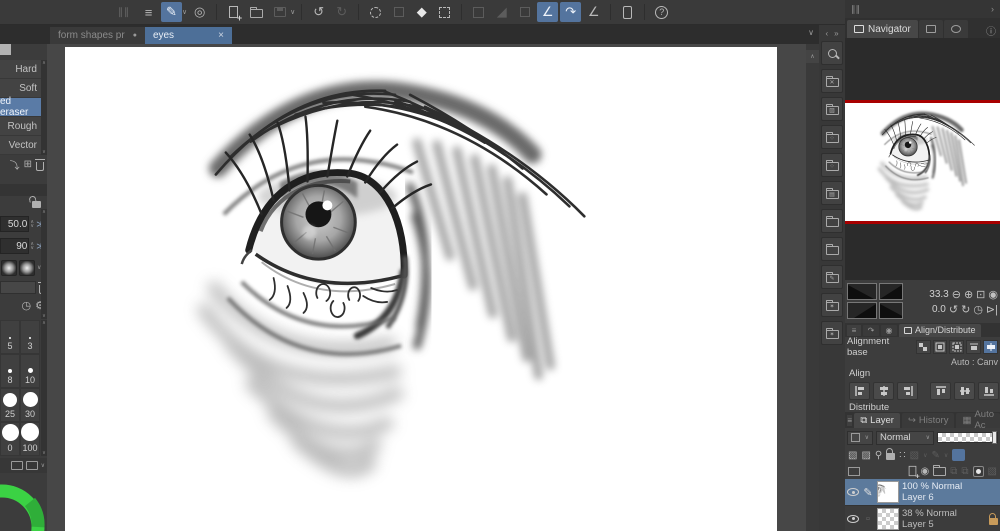  Describe the element at coordinates (940, 330) in the screenshot. I see `tab-align-distribute: Align/Distribute` at that location.